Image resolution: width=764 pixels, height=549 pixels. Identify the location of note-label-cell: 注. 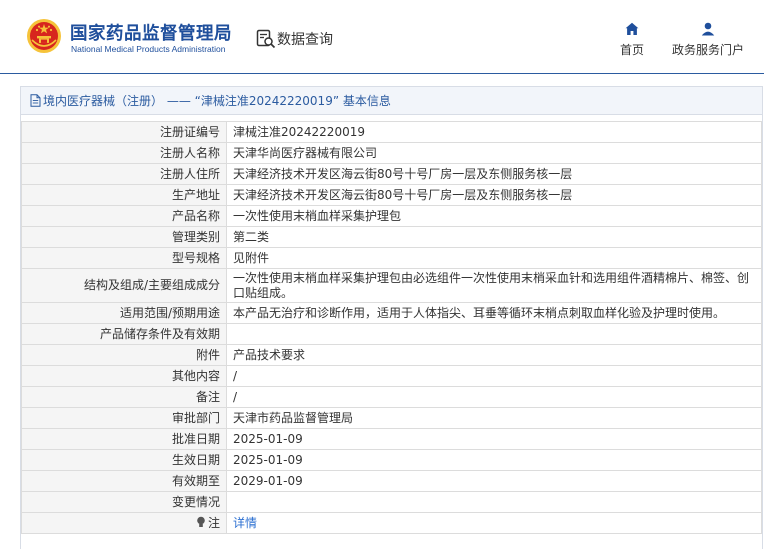
(124, 523).